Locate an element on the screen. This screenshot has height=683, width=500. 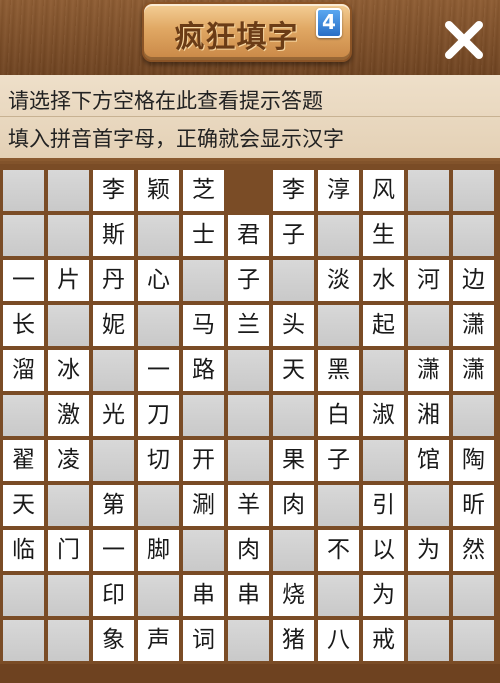
grid-cell-filled: 长 is located at coordinates (23, 325).